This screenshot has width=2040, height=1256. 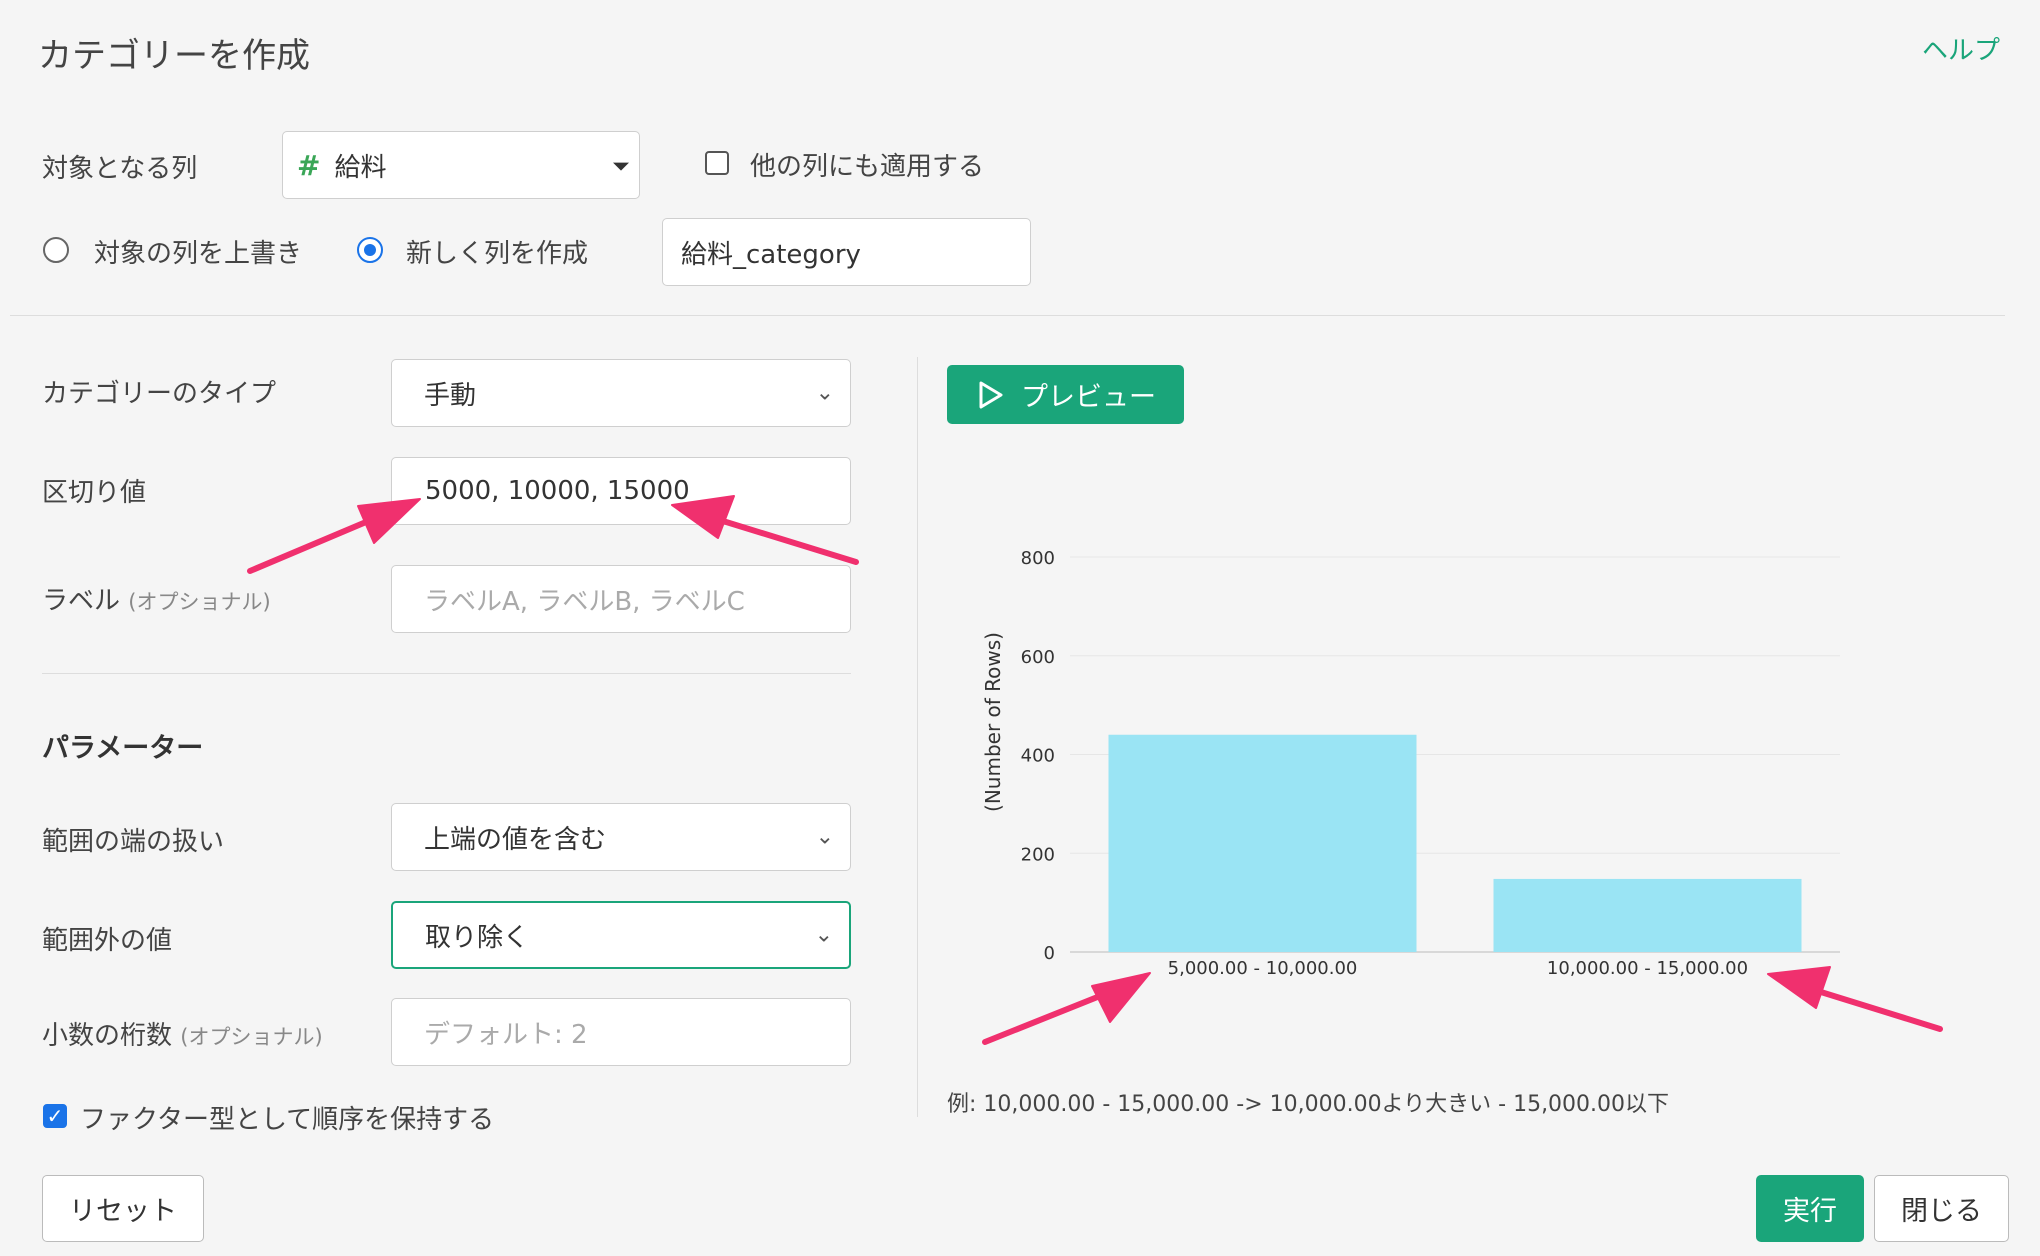 I want to click on edge-handling-label: 範囲の端の扱い, so click(x=133, y=842).